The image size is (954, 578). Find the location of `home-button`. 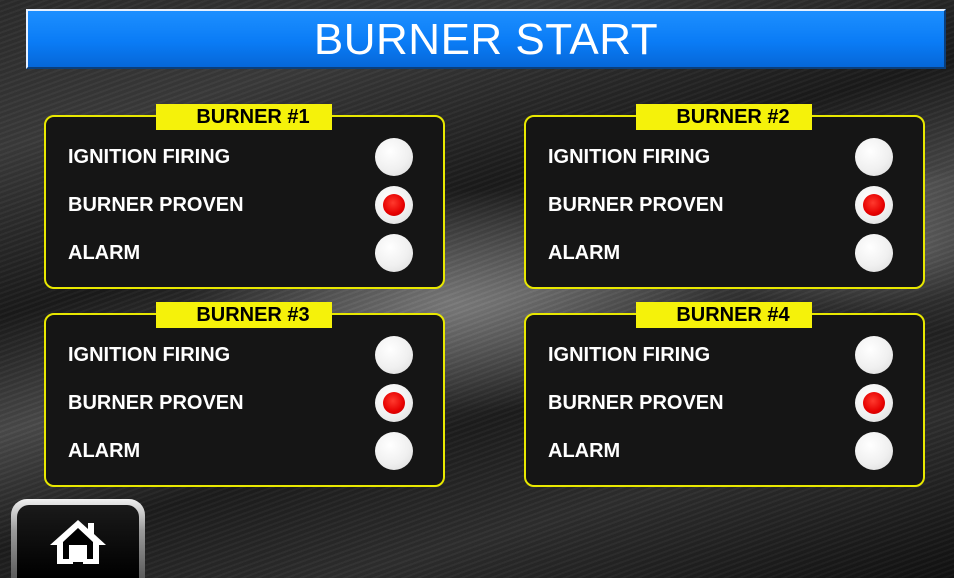

home-button is located at coordinates (78, 538).